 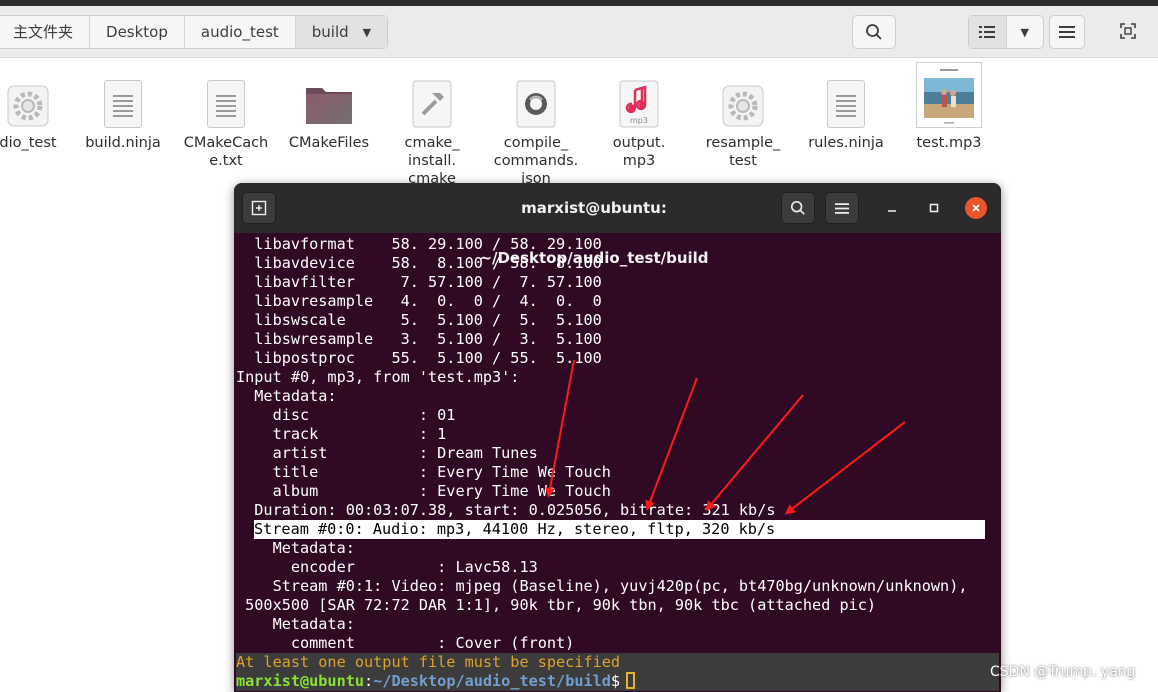 I want to click on menu-button, so click(x=1067, y=32).